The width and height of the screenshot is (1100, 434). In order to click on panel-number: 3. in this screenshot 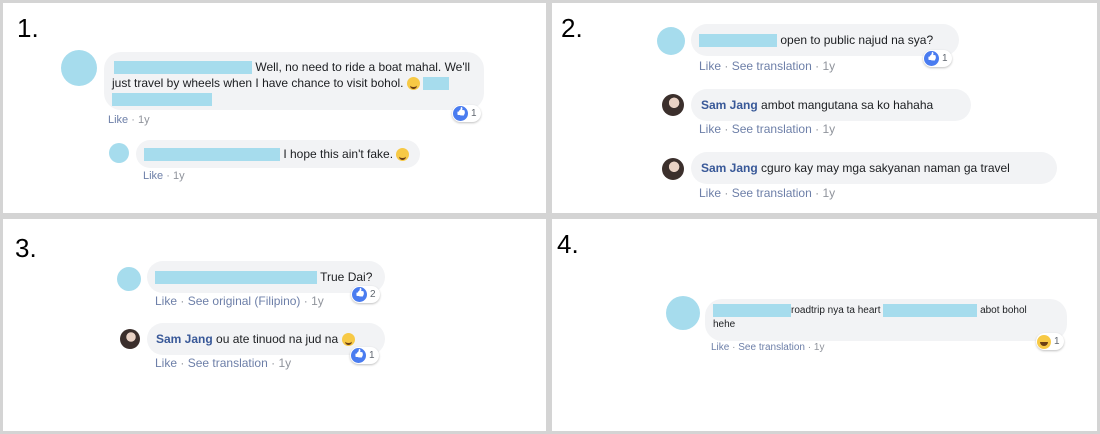, I will do `click(26, 248)`.